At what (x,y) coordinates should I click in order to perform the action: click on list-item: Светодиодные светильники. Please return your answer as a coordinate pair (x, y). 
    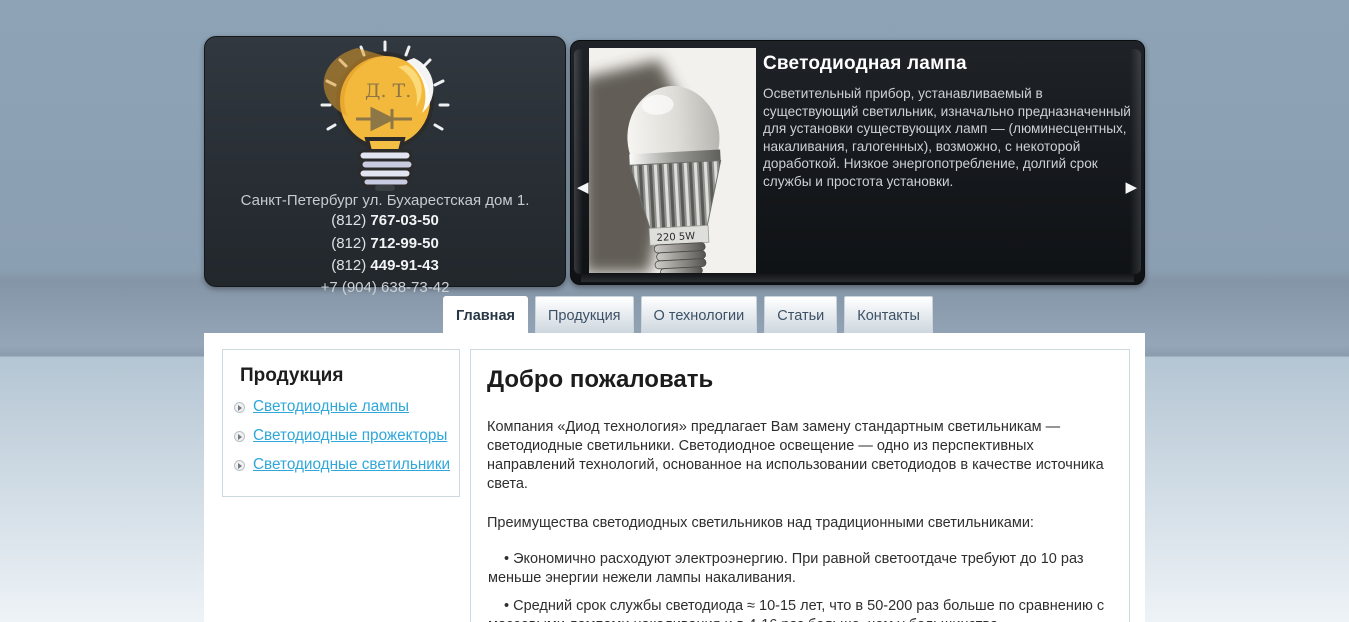
    Looking at the image, I should click on (346, 465).